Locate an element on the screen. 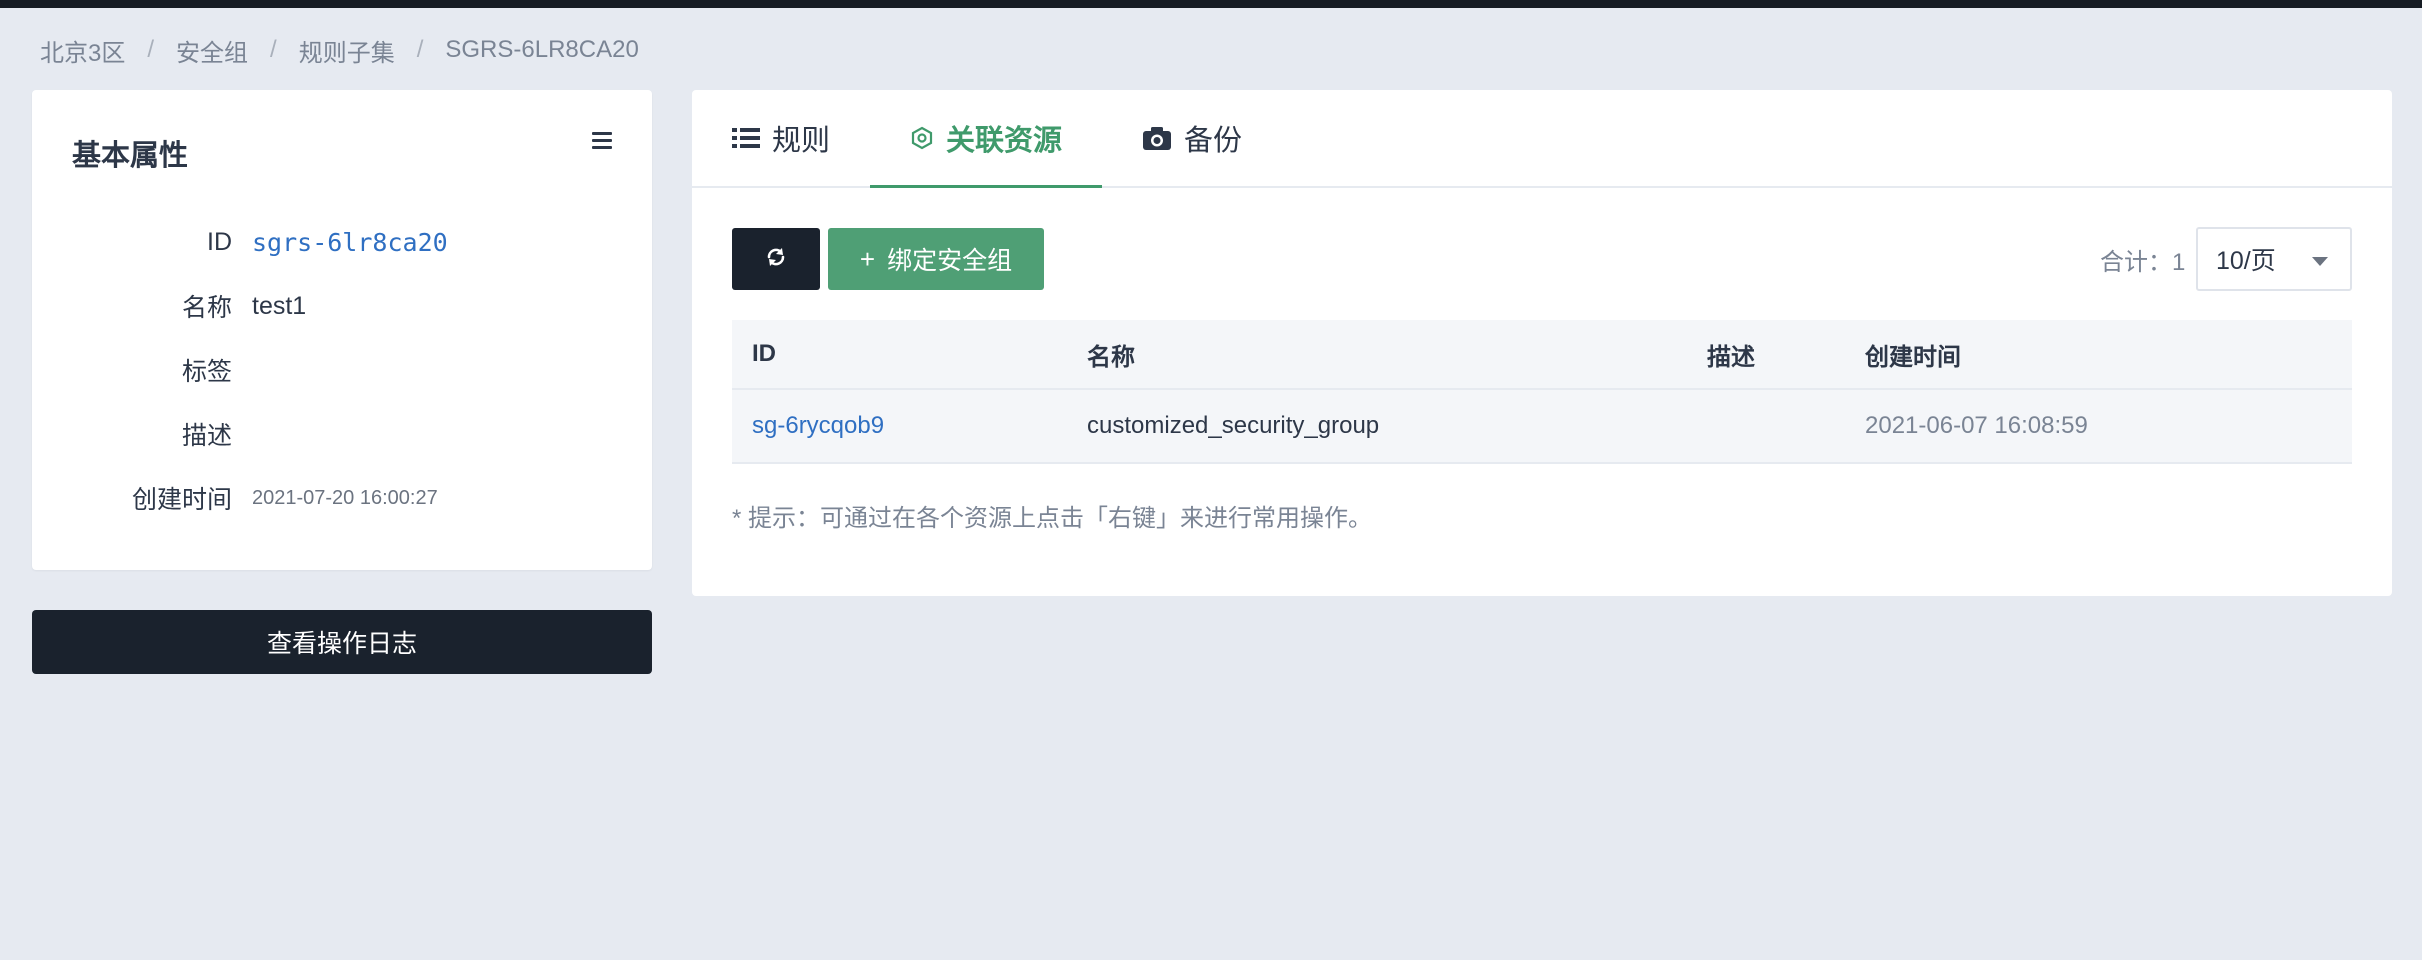  bind-security-group-button: + 绑定安全组 is located at coordinates (936, 259).